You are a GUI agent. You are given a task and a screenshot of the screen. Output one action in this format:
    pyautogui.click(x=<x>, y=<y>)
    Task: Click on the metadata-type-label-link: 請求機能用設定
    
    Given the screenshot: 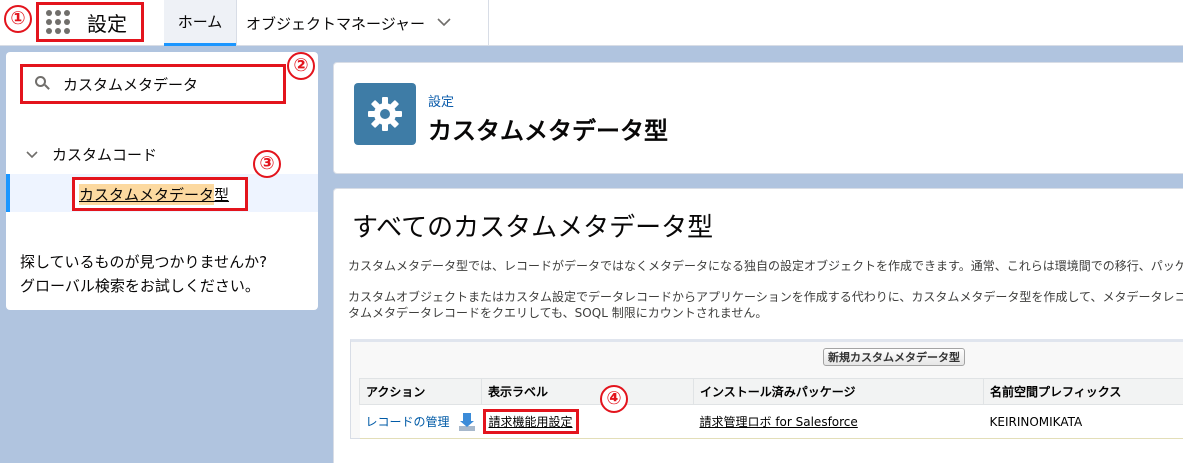 What is the action you would take?
    pyautogui.click(x=531, y=422)
    